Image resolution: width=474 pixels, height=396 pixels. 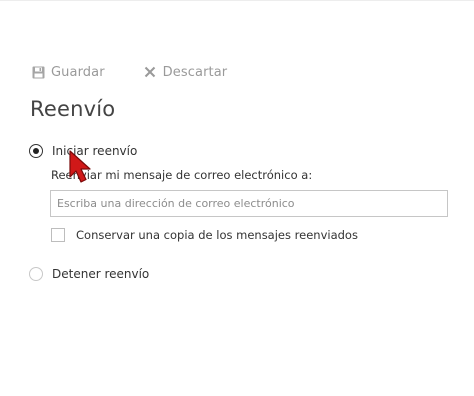 What do you see at coordinates (150, 72) in the screenshot?
I see `x-icon` at bounding box center [150, 72].